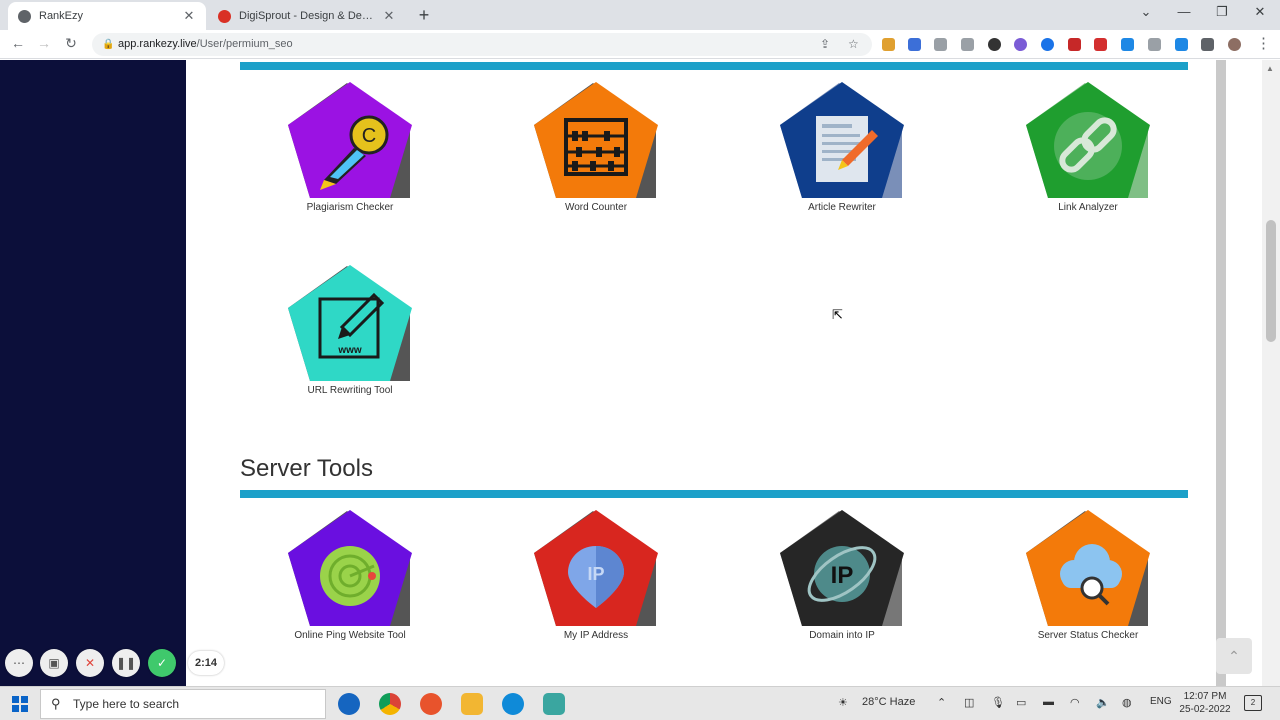  Describe the element at coordinates (44, 43) in the screenshot. I see `forward-icon: →` at that location.